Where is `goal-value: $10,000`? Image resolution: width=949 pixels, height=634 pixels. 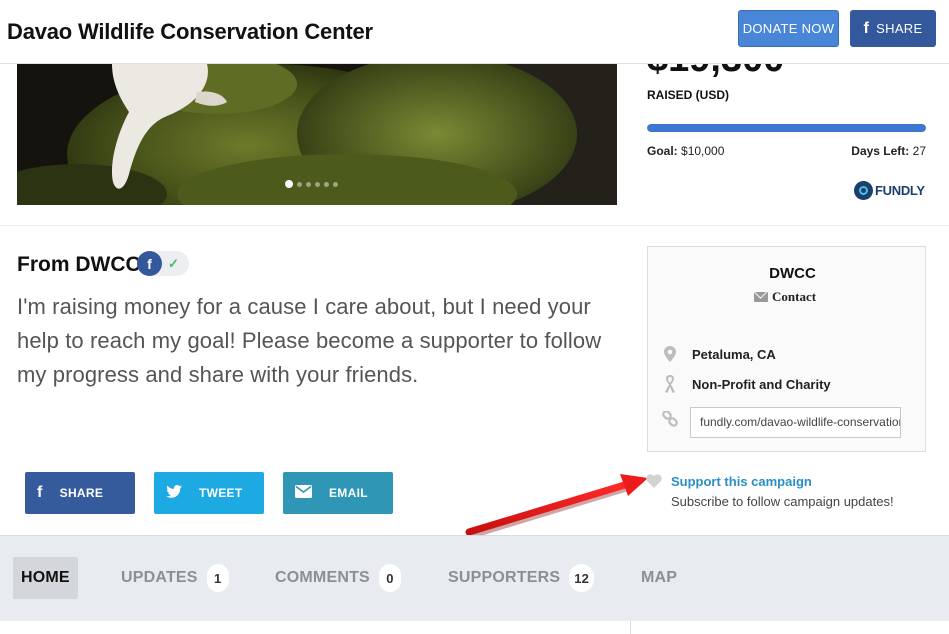 goal-value: $10,000 is located at coordinates (703, 151).